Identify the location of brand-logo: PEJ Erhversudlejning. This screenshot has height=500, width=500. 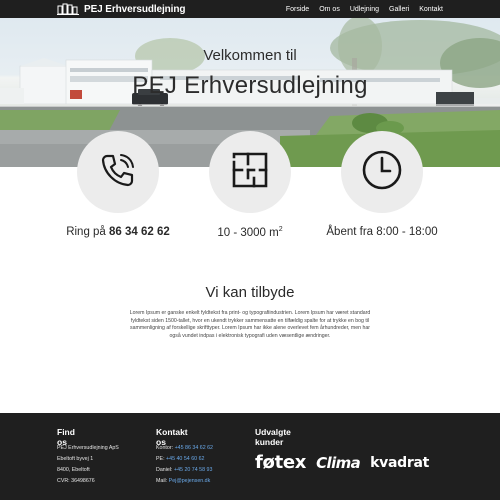
(121, 9).